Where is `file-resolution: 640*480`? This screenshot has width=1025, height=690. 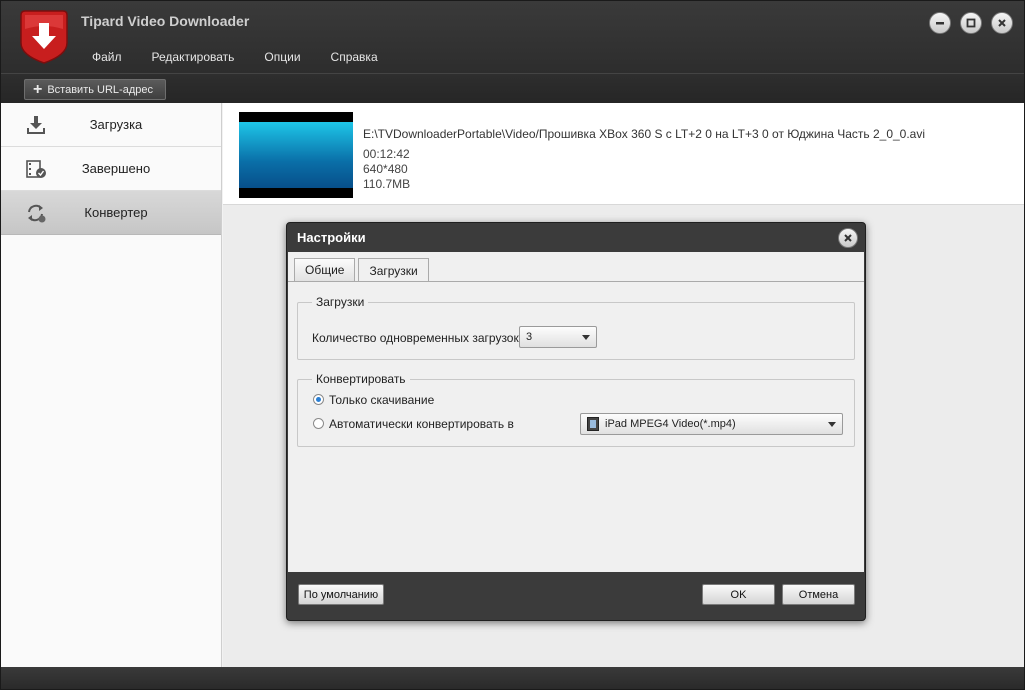
file-resolution: 640*480 is located at coordinates (385, 169).